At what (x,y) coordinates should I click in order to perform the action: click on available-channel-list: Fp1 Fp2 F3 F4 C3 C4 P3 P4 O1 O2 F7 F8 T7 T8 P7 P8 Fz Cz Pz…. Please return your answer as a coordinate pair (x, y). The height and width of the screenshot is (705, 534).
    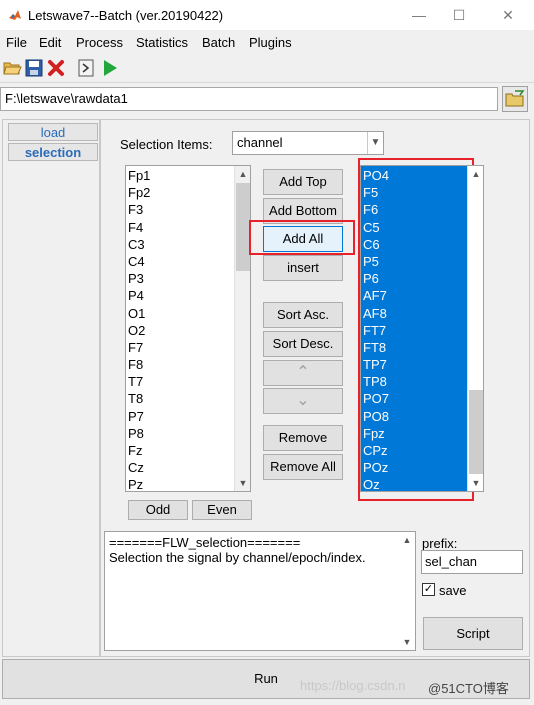
    Looking at the image, I should click on (188, 328).